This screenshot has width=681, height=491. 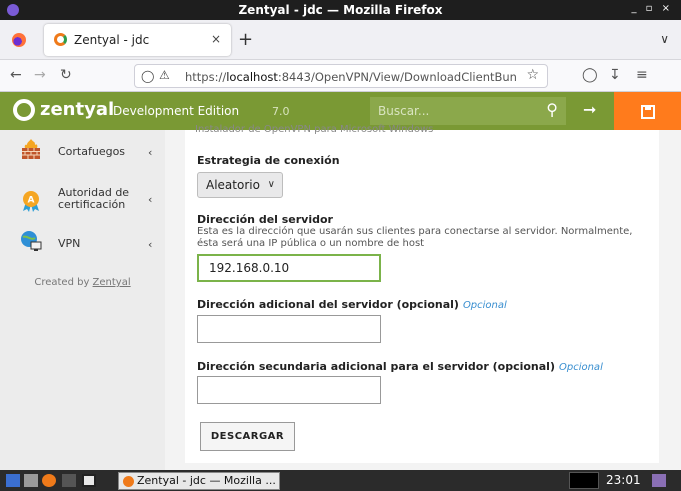 What do you see at coordinates (147, 76) in the screenshot?
I see `shield-icon: ◯` at bounding box center [147, 76].